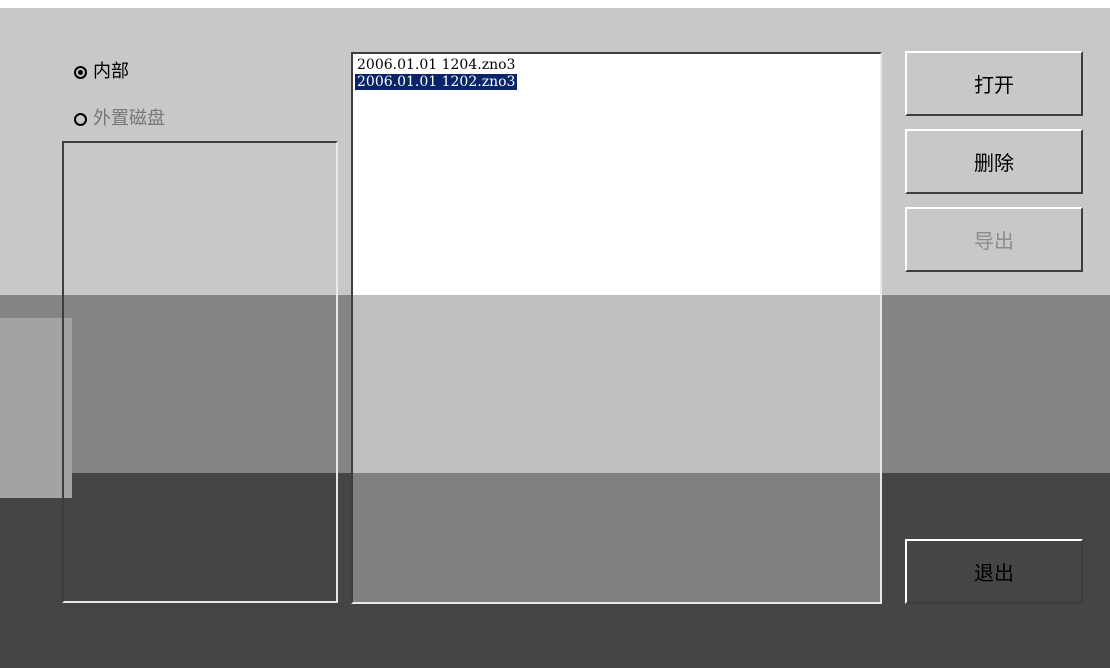  I want to click on radio-external-disk: 外置磁盘, so click(119, 119).